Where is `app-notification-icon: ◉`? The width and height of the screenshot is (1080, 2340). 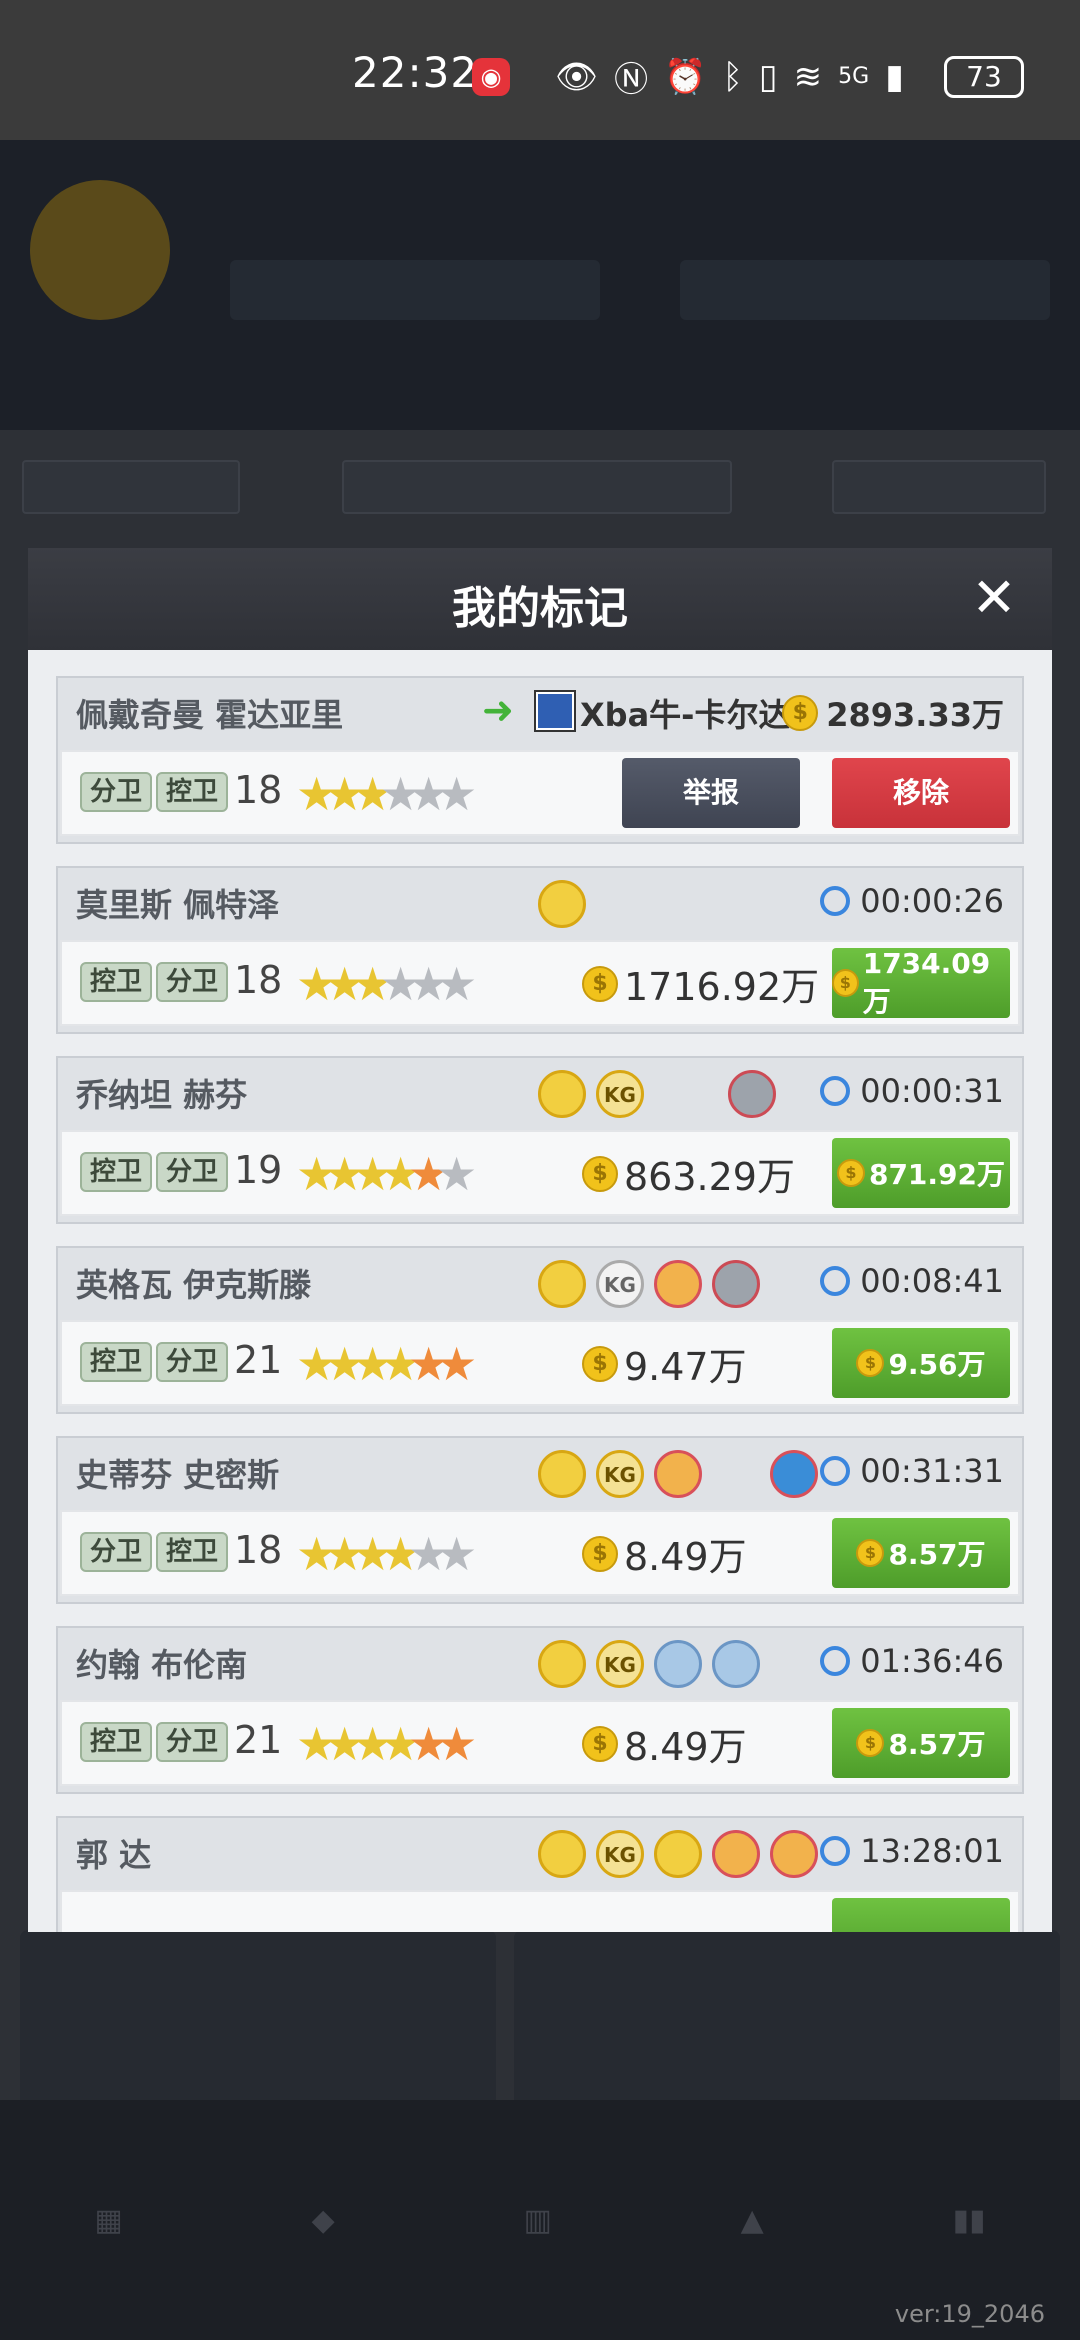 app-notification-icon: ◉ is located at coordinates (491, 77).